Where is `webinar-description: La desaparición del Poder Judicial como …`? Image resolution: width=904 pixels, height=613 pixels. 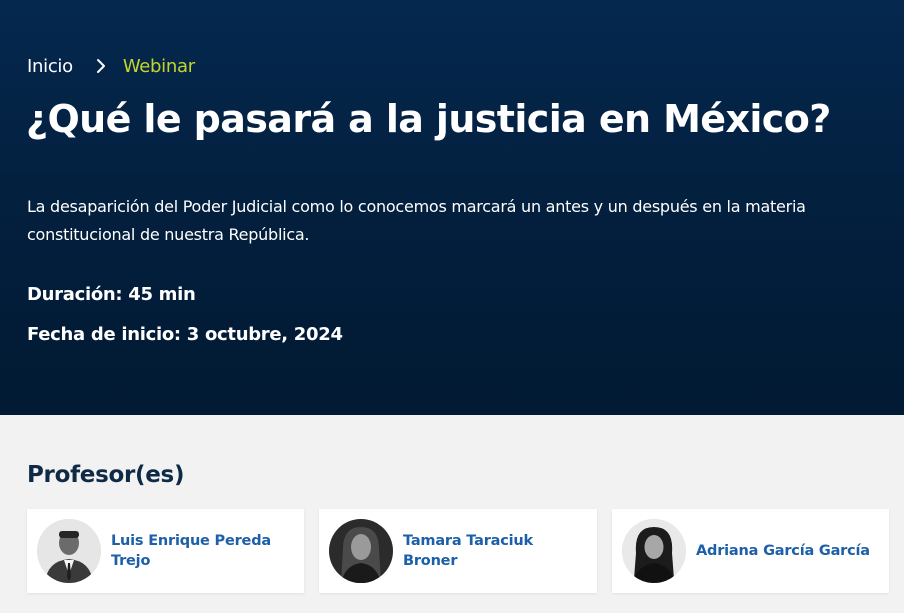 webinar-description: La desaparición del Poder Judicial como … is located at coordinates (416, 220).